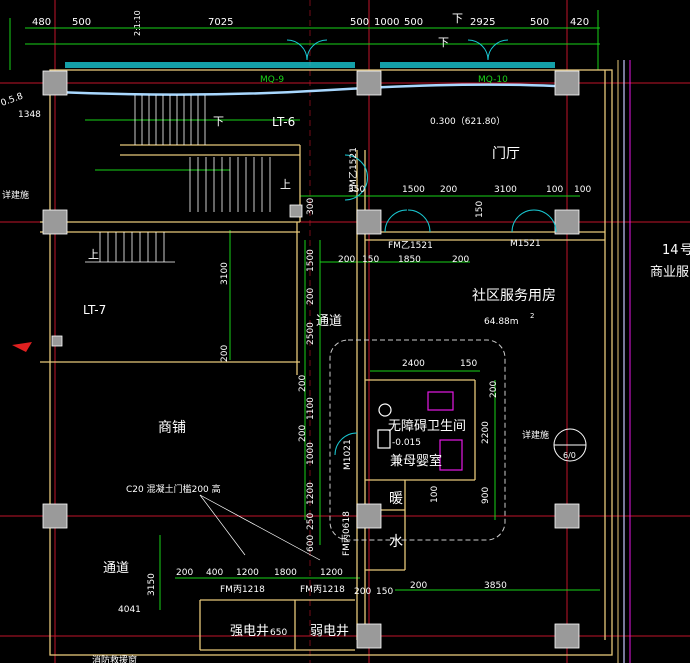  Describe the element at coordinates (311, 206) in the screenshot. I see `dimension-label: 300` at that location.